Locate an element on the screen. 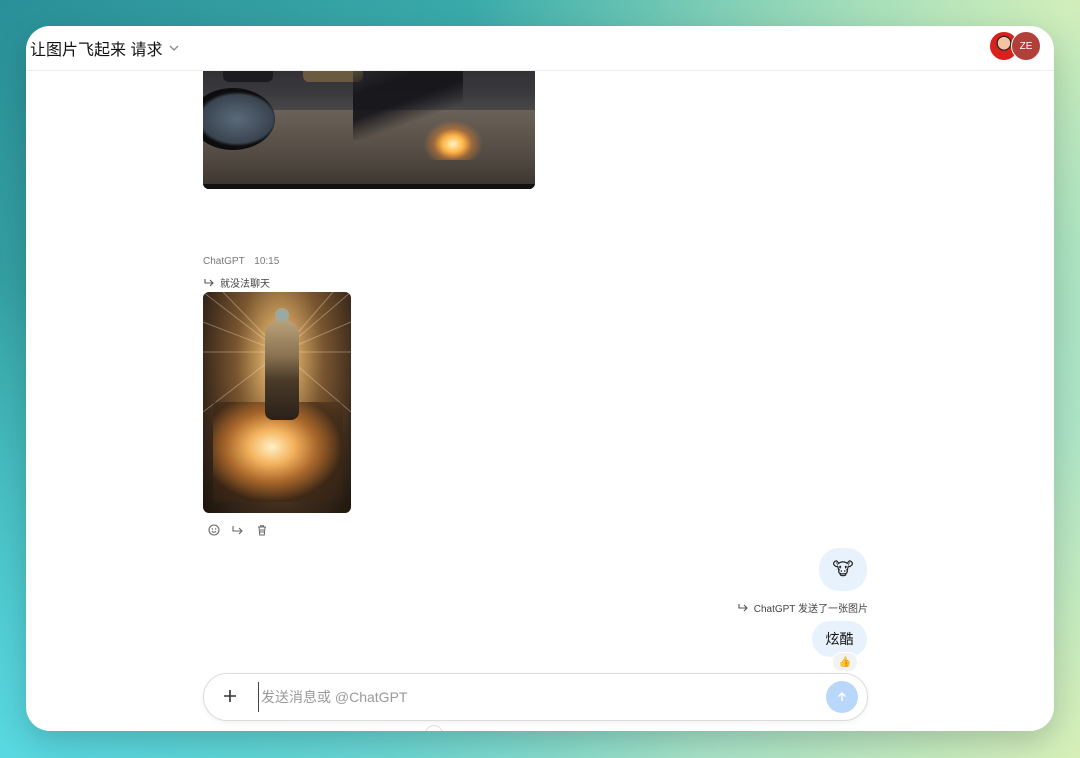  chat-title-dropdown: 让图片飞起来 请求 is located at coordinates (105, 48).